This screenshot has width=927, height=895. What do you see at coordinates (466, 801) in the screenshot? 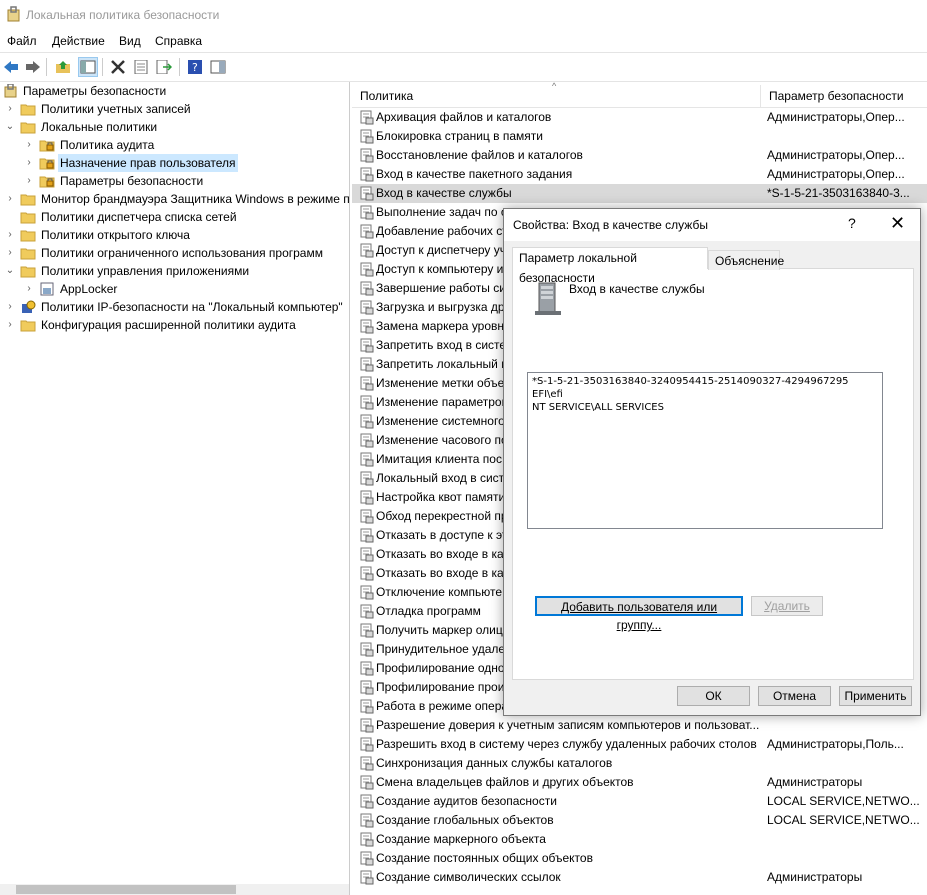
I see `policy-name: Создание аудитов безопасности` at bounding box center [466, 801].